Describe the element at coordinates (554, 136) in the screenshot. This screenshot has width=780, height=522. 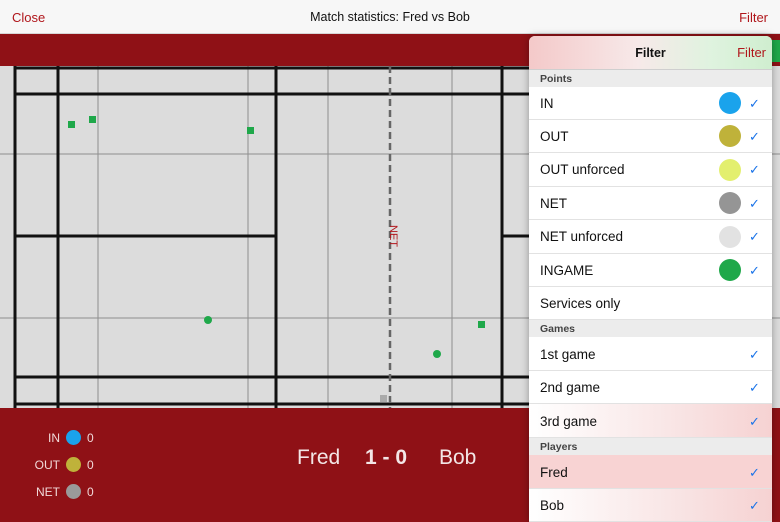
I see `filter-row-label: OUT` at that location.